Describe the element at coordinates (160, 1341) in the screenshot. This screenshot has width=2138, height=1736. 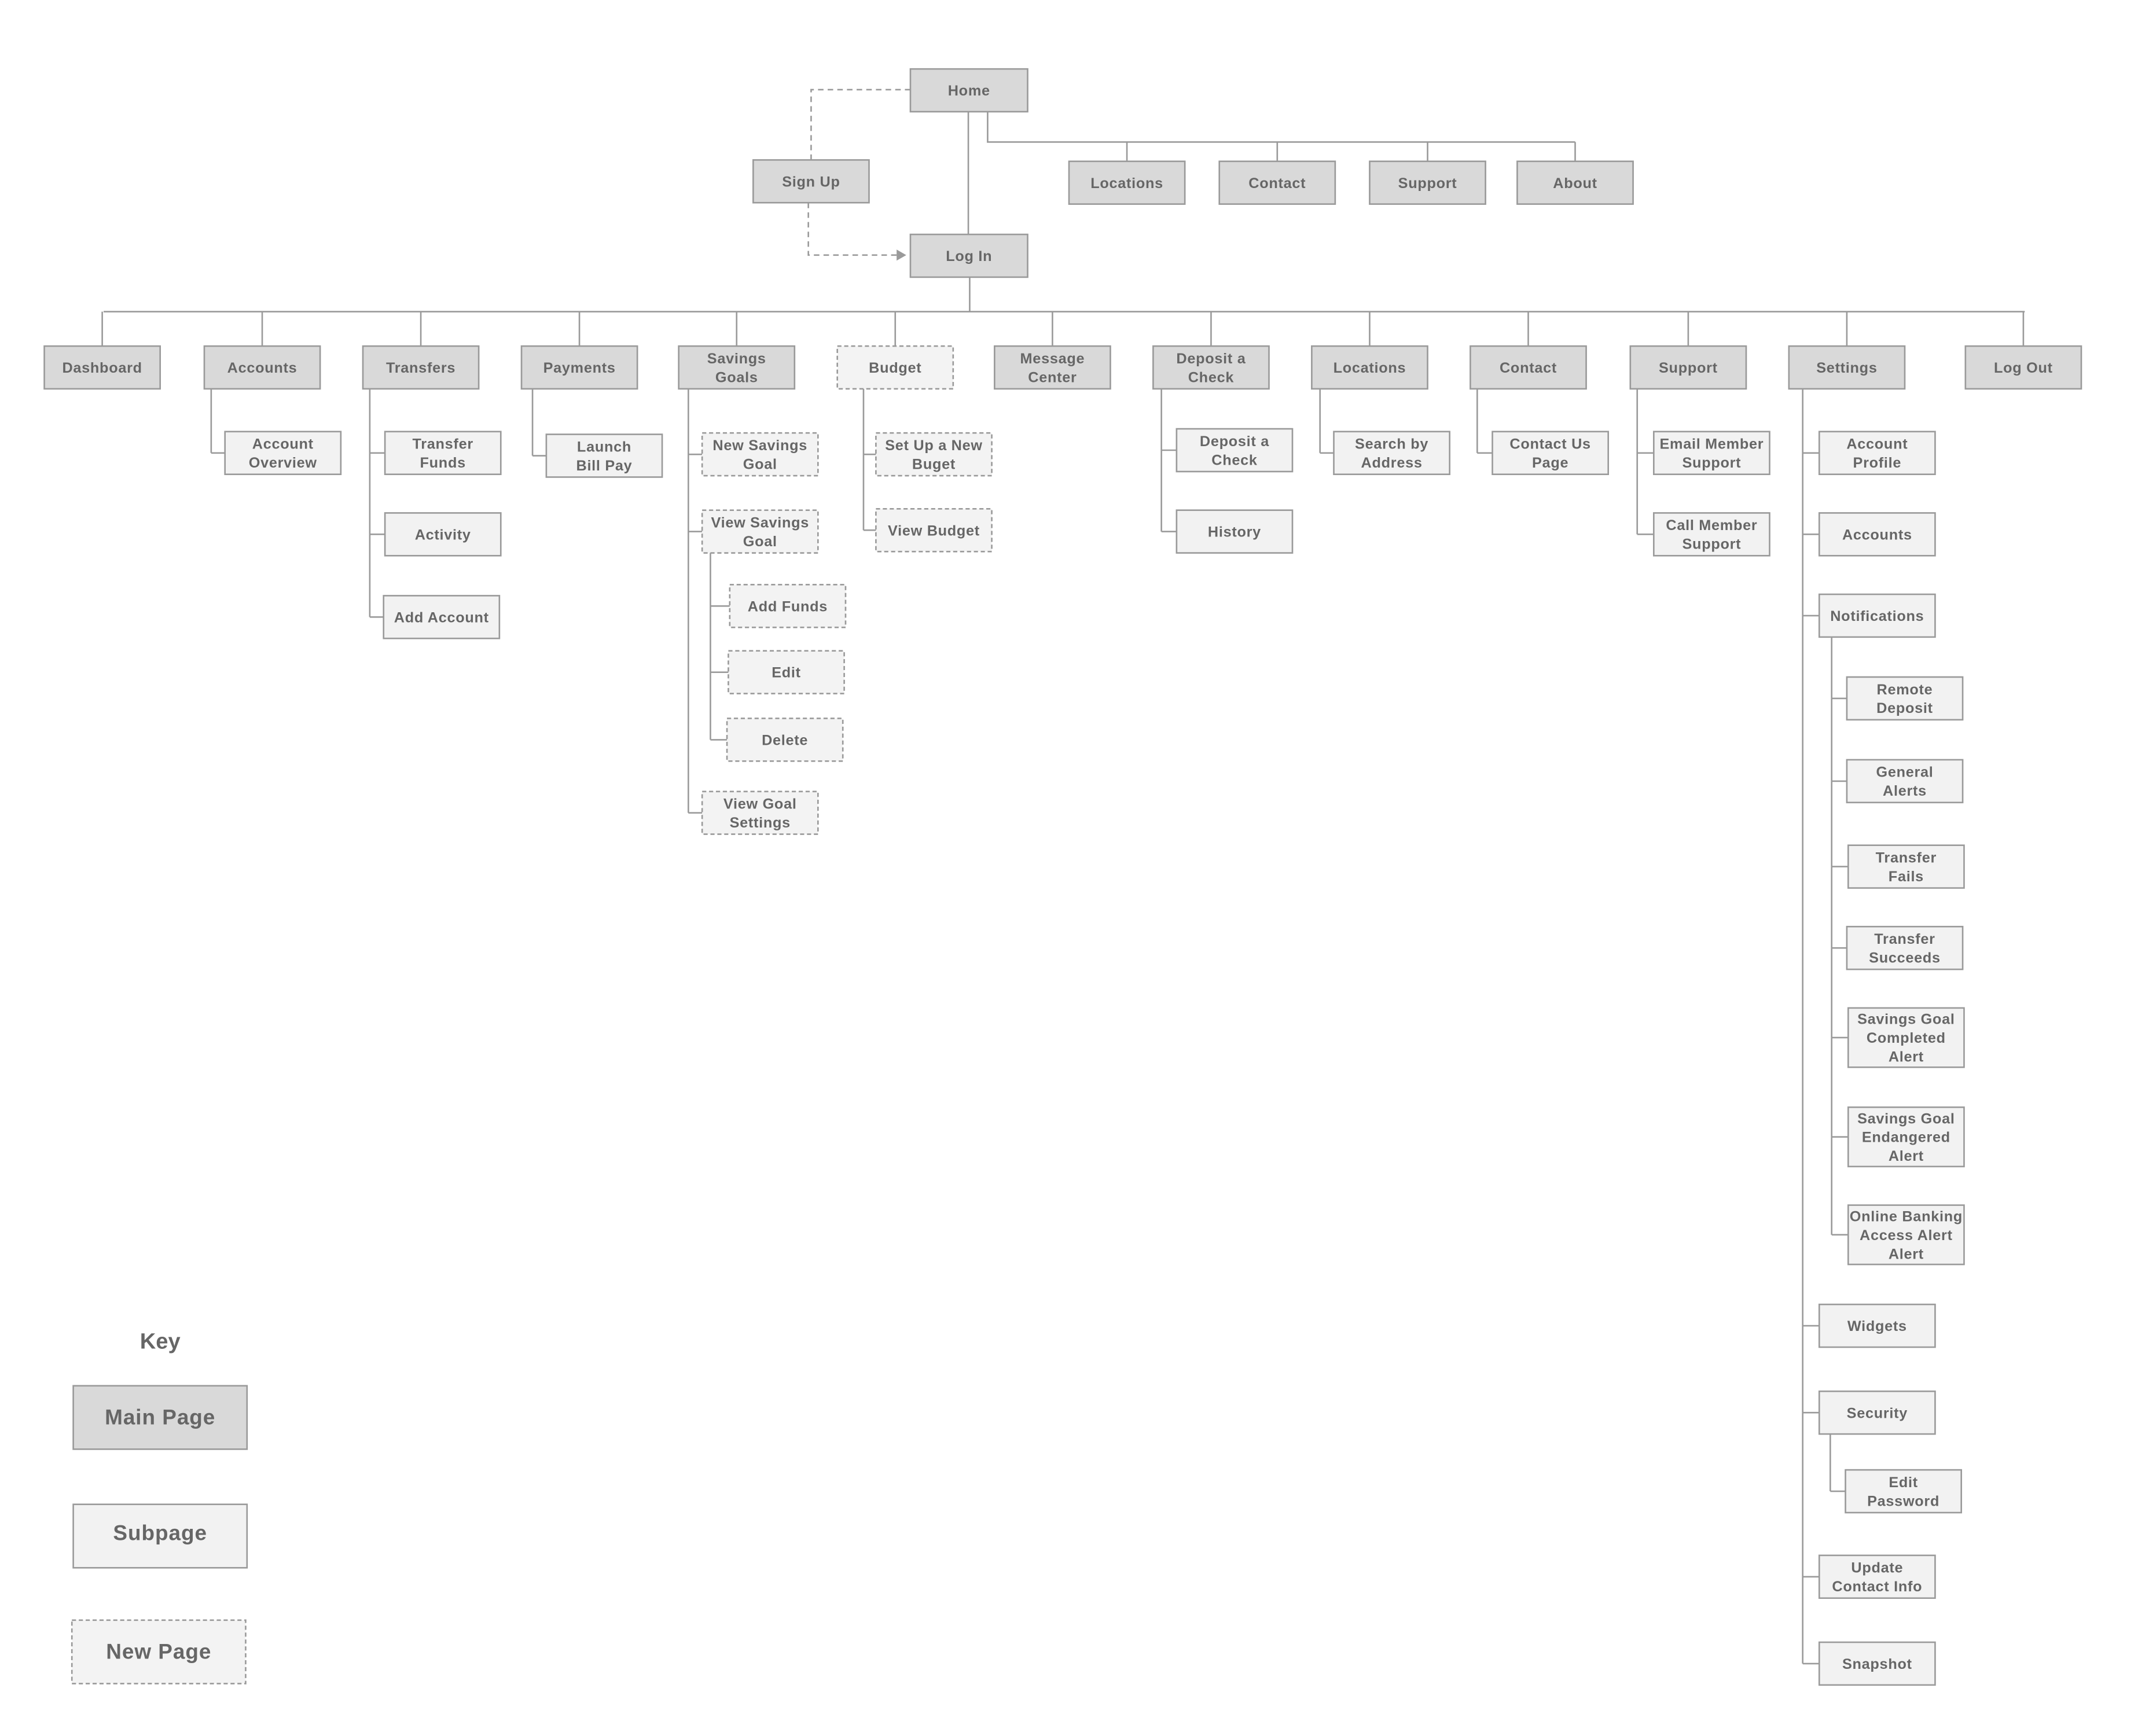
I see `key-title: Key` at that location.